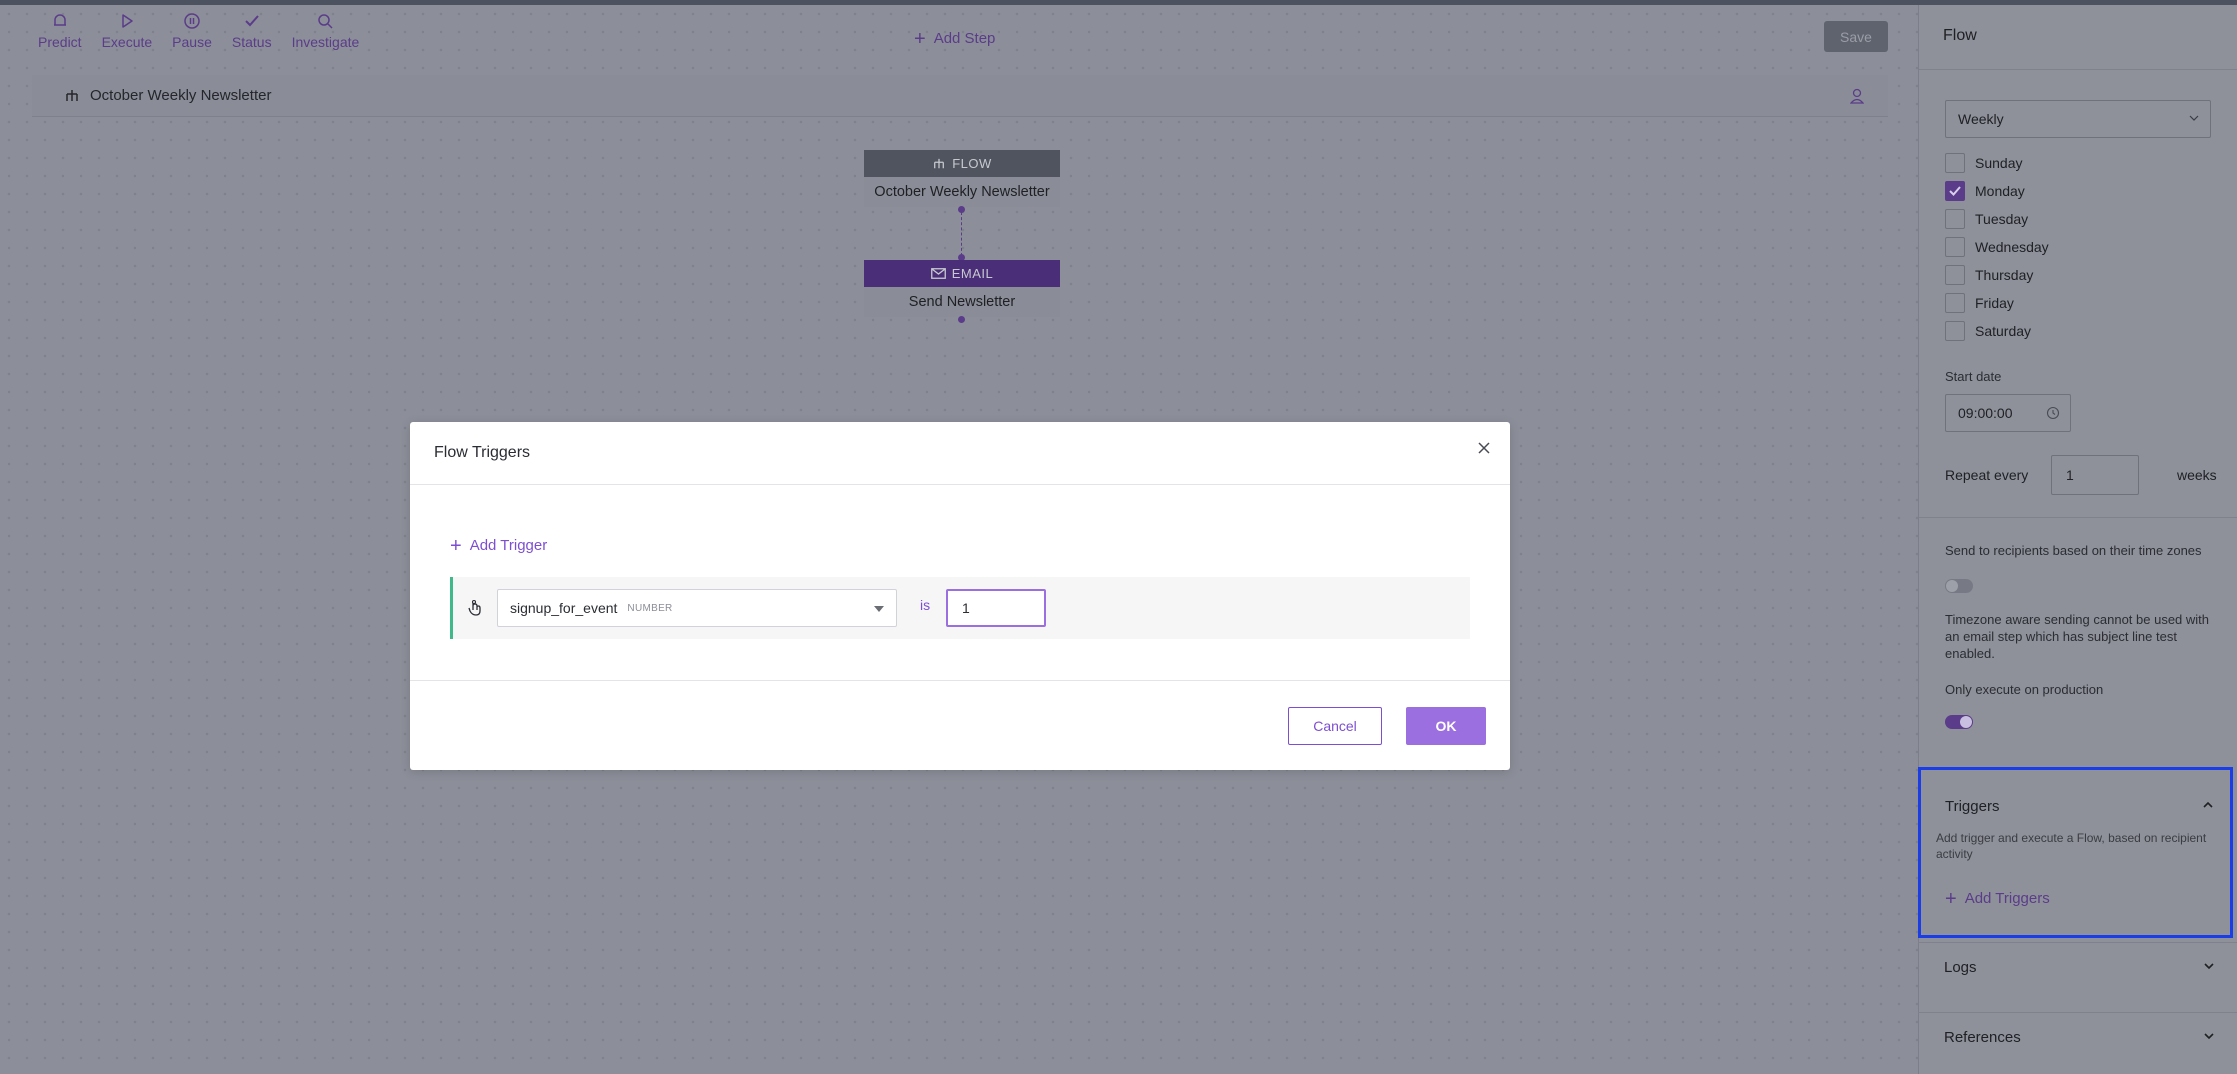  I want to click on modal-title: Flow Triggers, so click(482, 452).